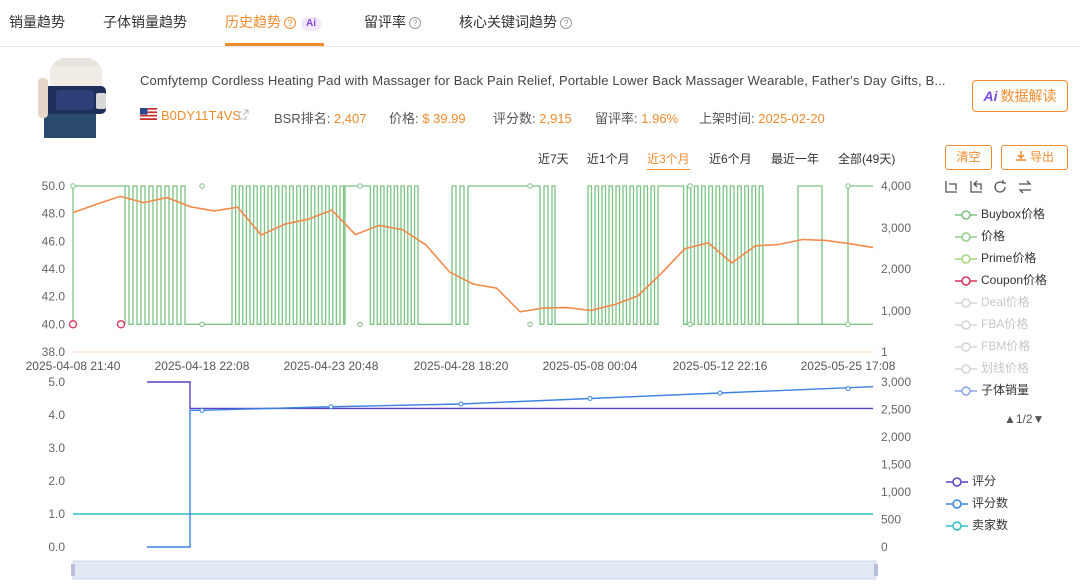 This screenshot has height=585, width=1080. I want to click on bsr-label: BSR排名:, so click(302, 118).